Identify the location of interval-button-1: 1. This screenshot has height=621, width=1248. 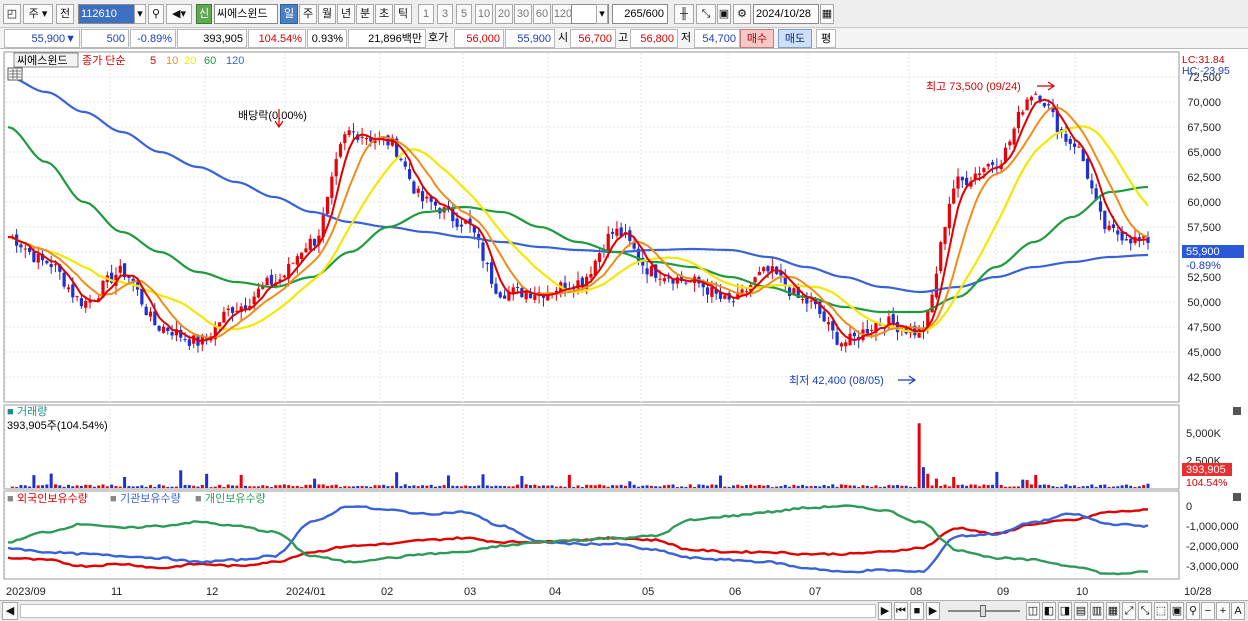
(426, 14).